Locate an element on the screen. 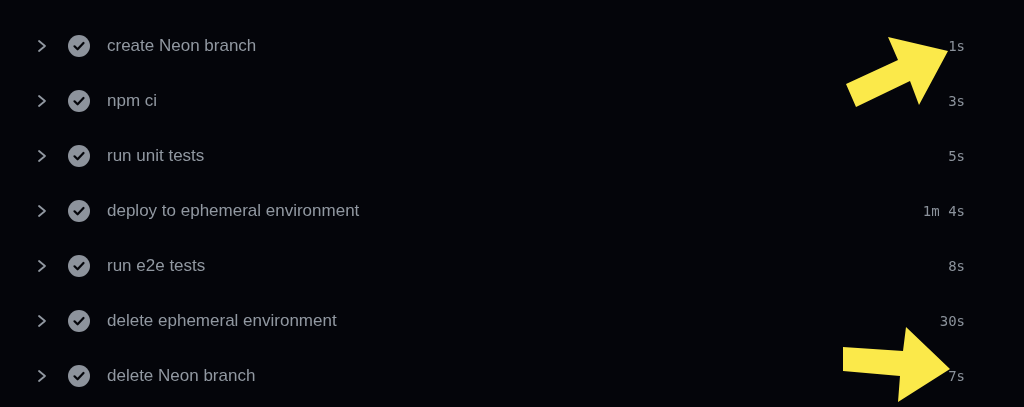  step-name: npm ci is located at coordinates (528, 100).